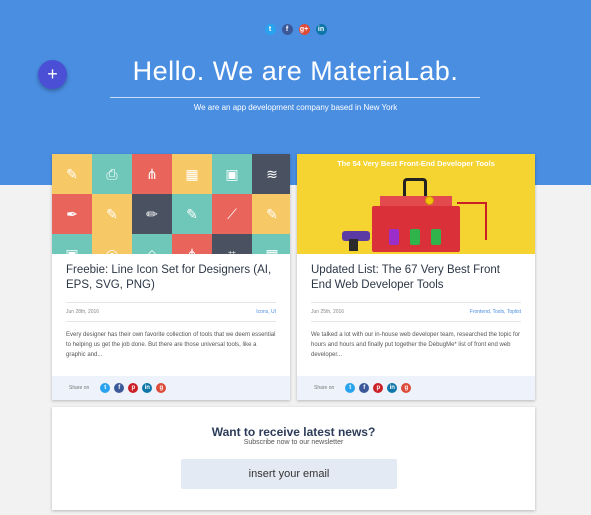 The height and width of the screenshot is (515, 591). Describe the element at coordinates (293, 432) in the screenshot. I see `newsletter-title: Want to receive latest news?` at that location.